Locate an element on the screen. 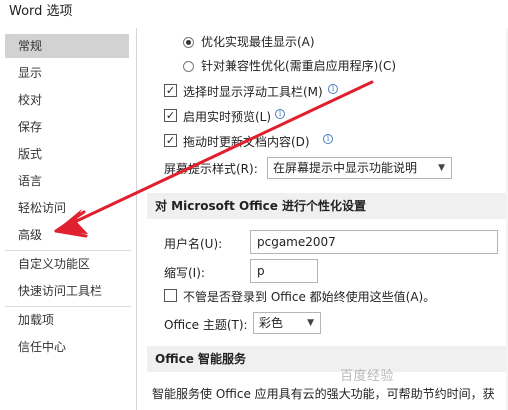 The height and width of the screenshot is (410, 508). sidebar-item-add-ins: 加载项 is located at coordinates (67, 320).